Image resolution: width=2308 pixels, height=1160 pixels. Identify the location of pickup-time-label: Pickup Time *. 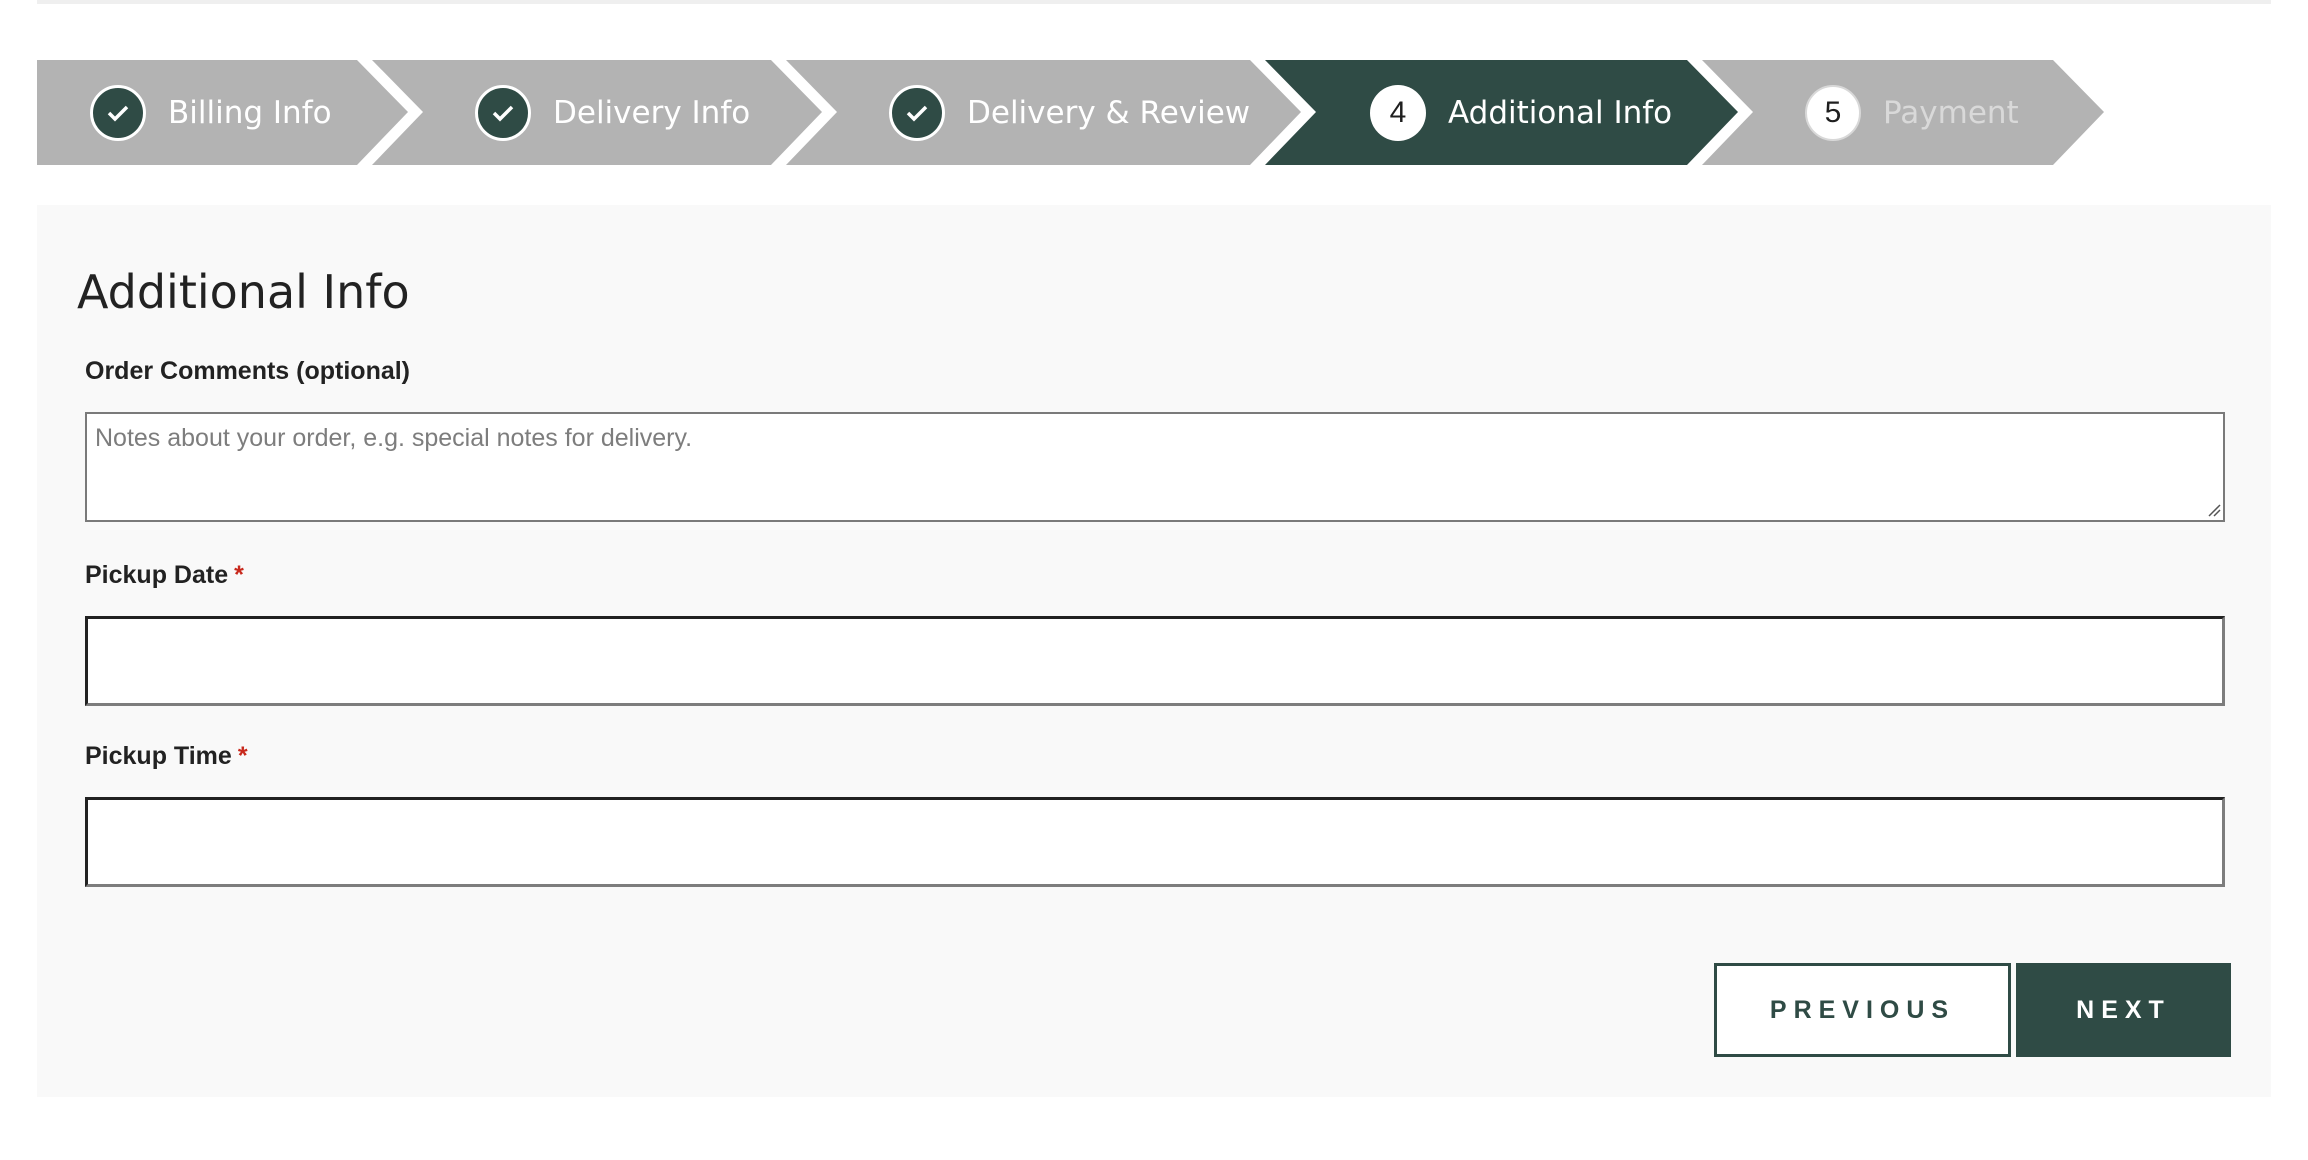
(166, 756).